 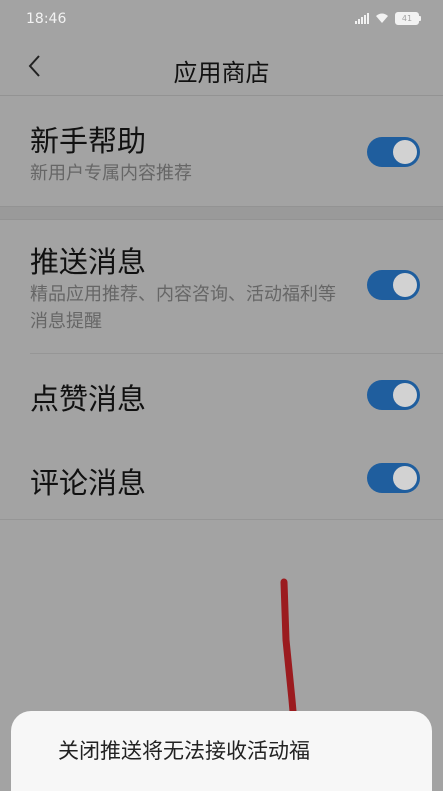 I want to click on confirm-dialog: 关闭推送将无法接收活动福, so click(x=221, y=751).